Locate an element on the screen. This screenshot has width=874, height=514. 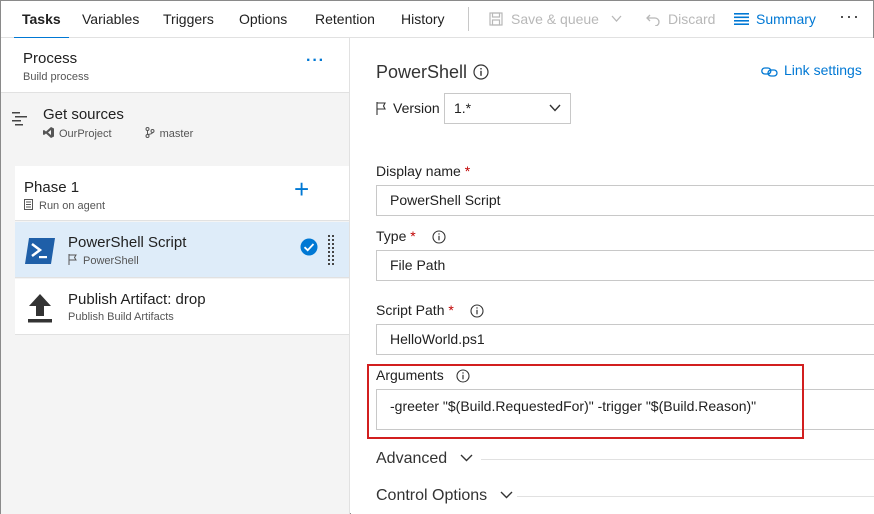
agent-icon is located at coordinates (28, 204).